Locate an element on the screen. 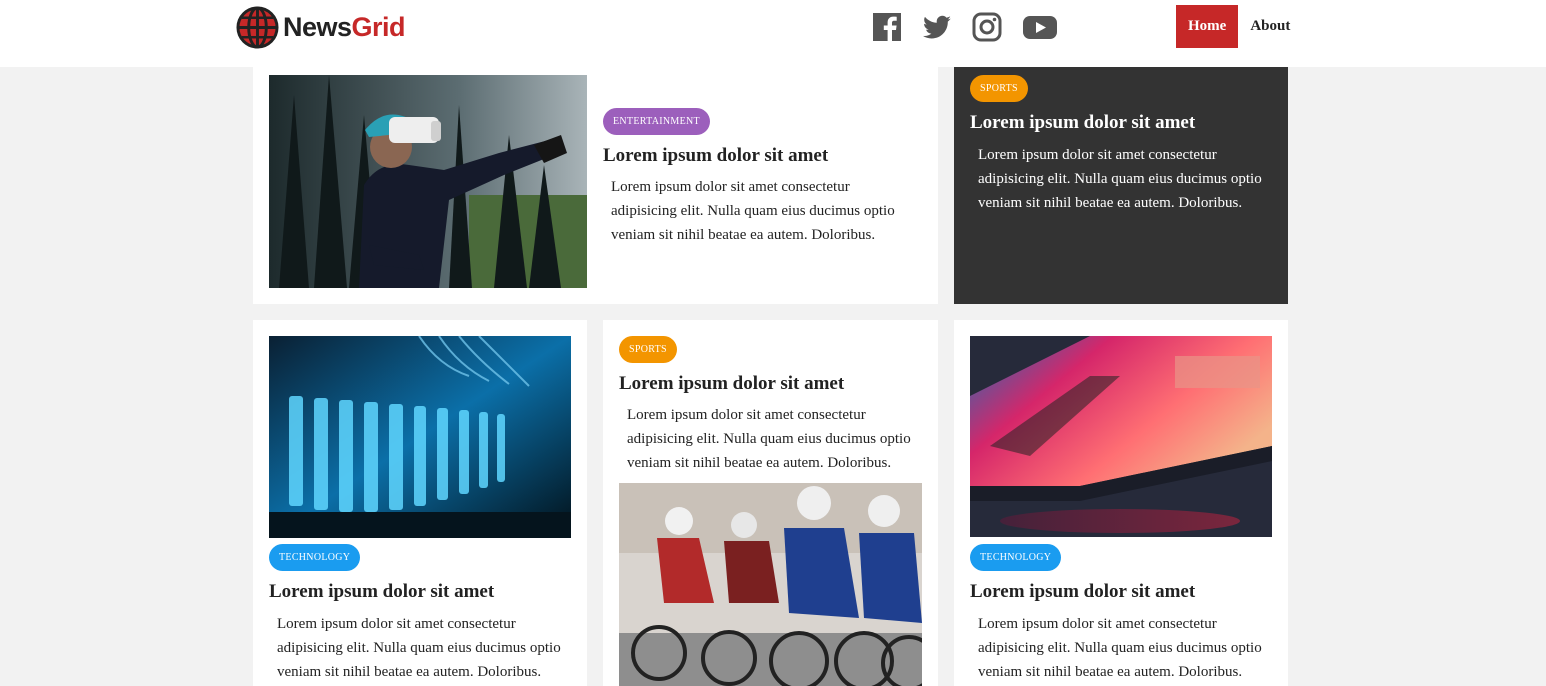  brand-name: NewsGrid is located at coordinates (344, 26).